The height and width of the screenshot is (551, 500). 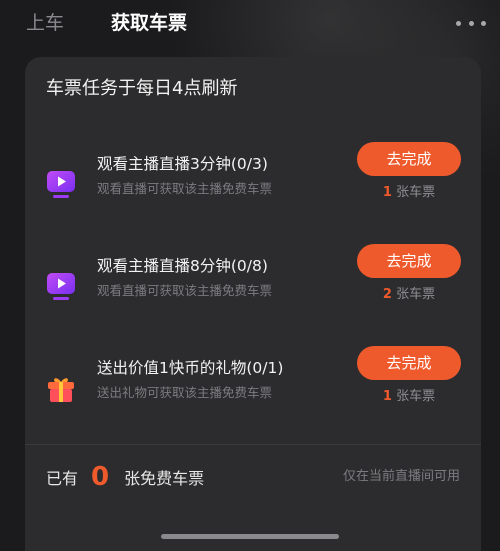 I want to click on task-item: 观看主播直播3分钟(0/3) 观看直播可获取该主播免费车票 去完成 1 张车票, so click(x=253, y=182).